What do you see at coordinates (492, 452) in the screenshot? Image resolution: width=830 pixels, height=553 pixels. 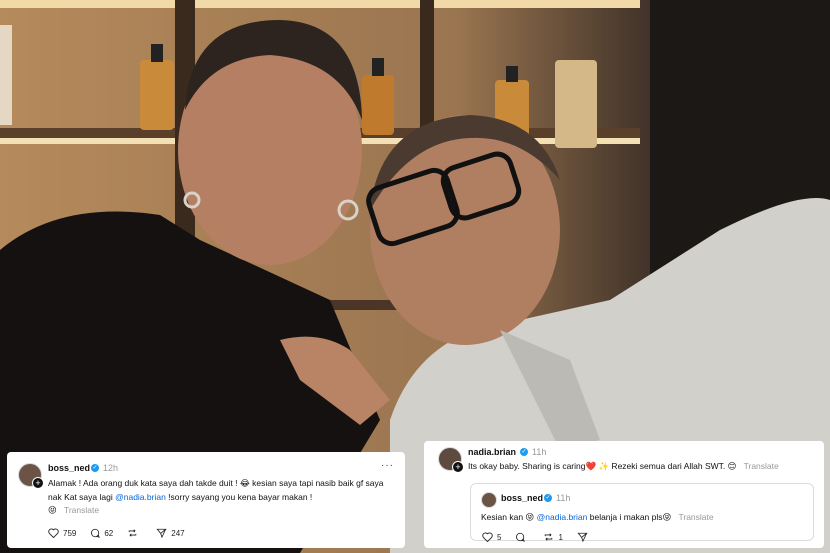 I see `username: nadia.brian` at bounding box center [492, 452].